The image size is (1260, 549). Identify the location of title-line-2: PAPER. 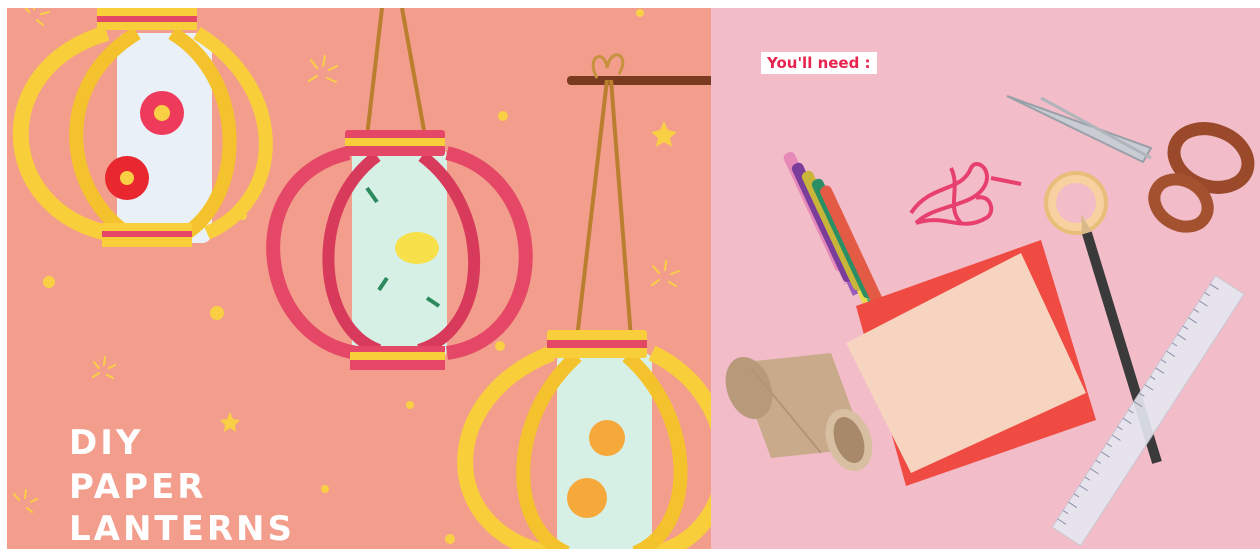
(138, 487).